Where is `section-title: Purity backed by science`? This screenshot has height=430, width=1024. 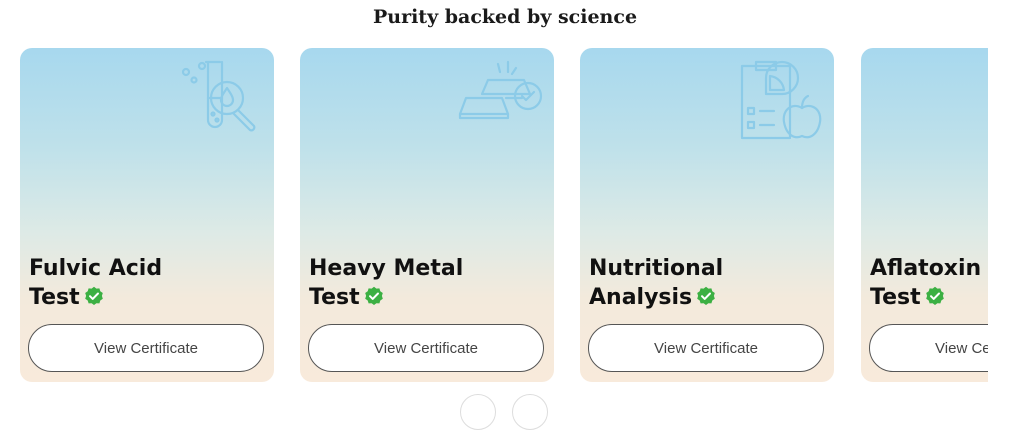 section-title: Purity backed by science is located at coordinates (505, 17).